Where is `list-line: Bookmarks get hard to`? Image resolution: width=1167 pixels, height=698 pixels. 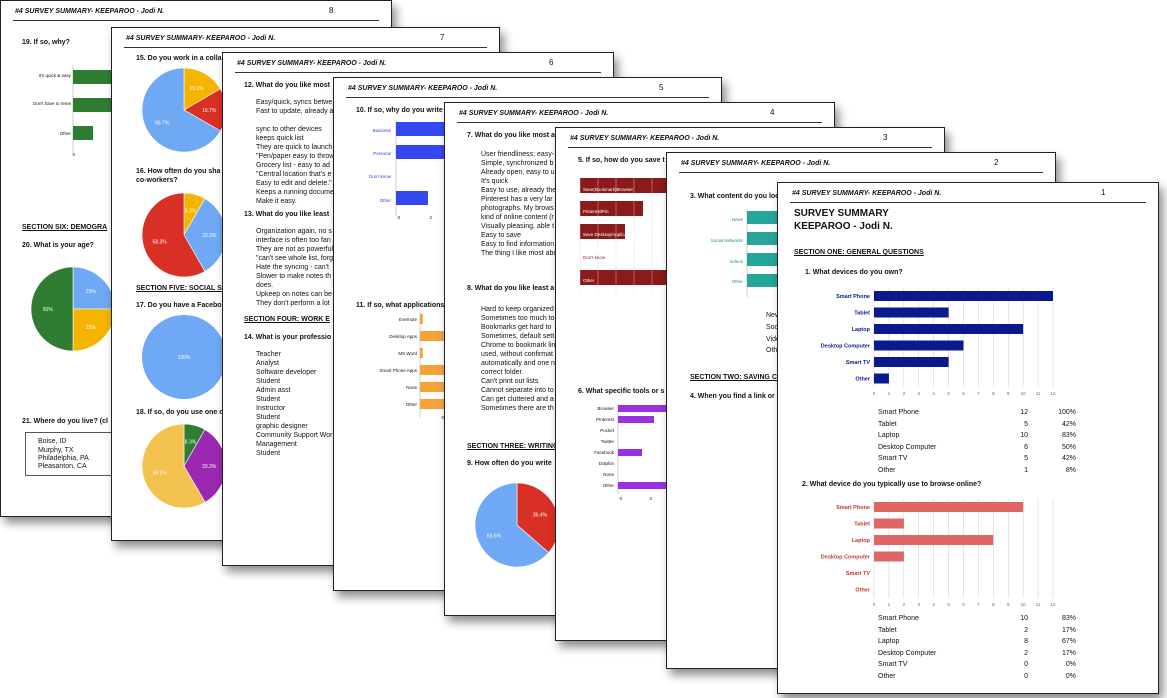 list-line: Bookmarks get hard to is located at coordinates (516, 327).